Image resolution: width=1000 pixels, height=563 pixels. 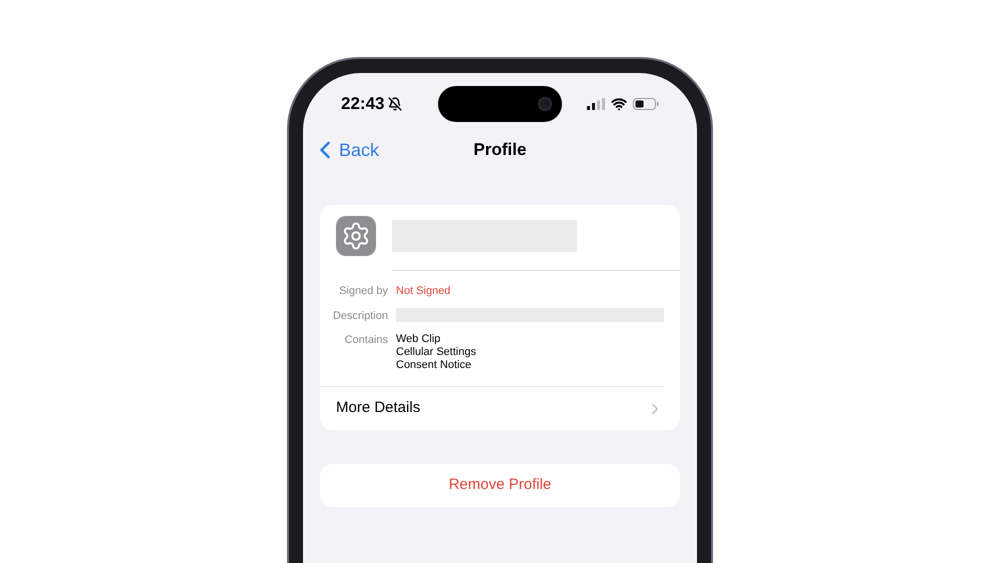 I want to click on field-label: Description, so click(x=360, y=316).